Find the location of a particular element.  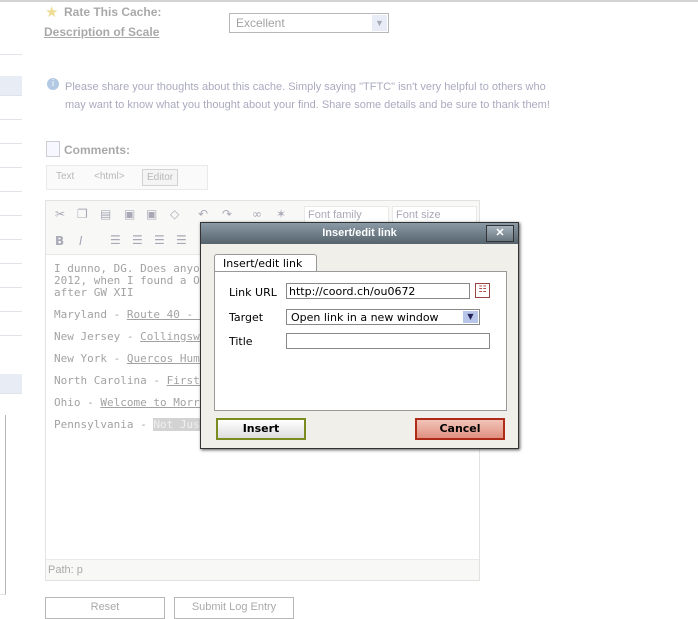

mode-text: Text is located at coordinates (65, 176).